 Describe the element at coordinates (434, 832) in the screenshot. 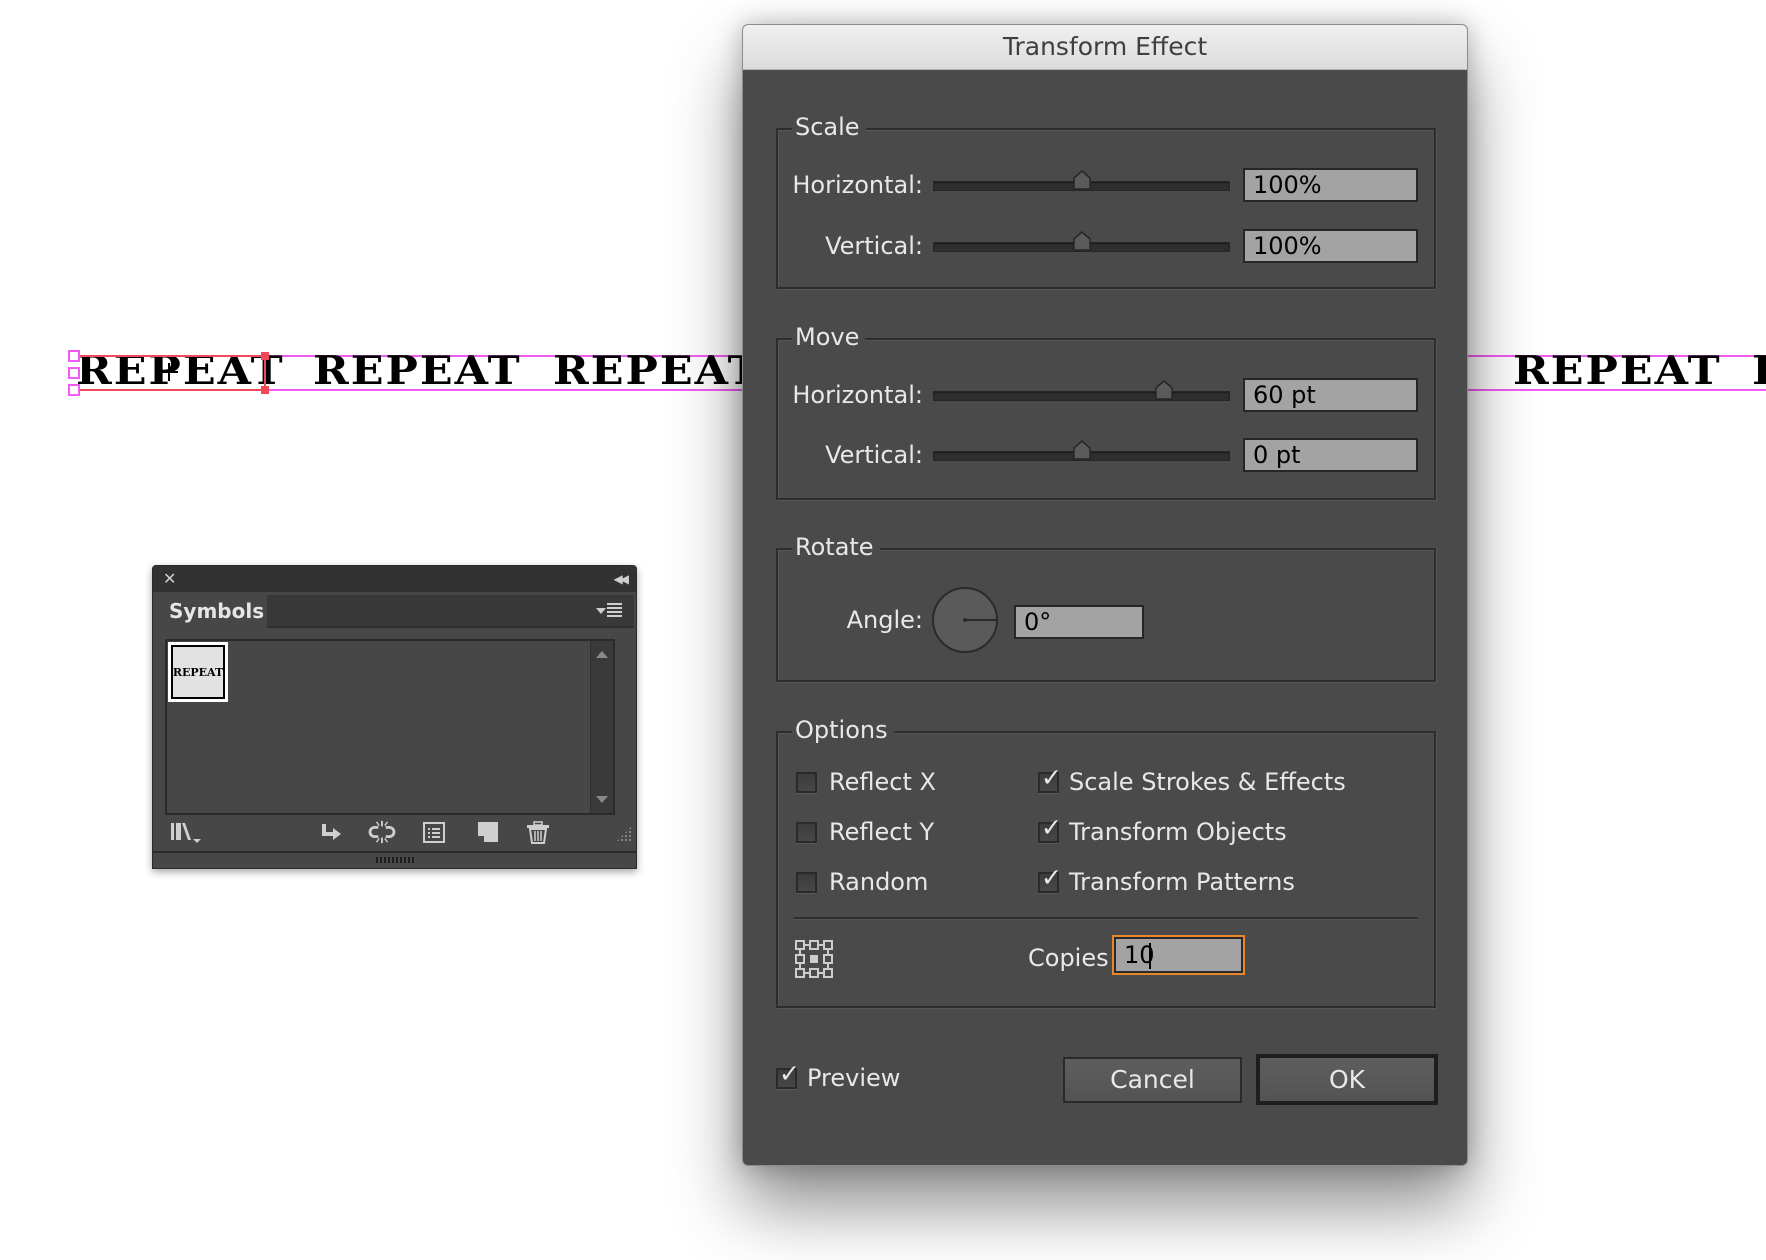

I see `symbol-options-icon` at that location.